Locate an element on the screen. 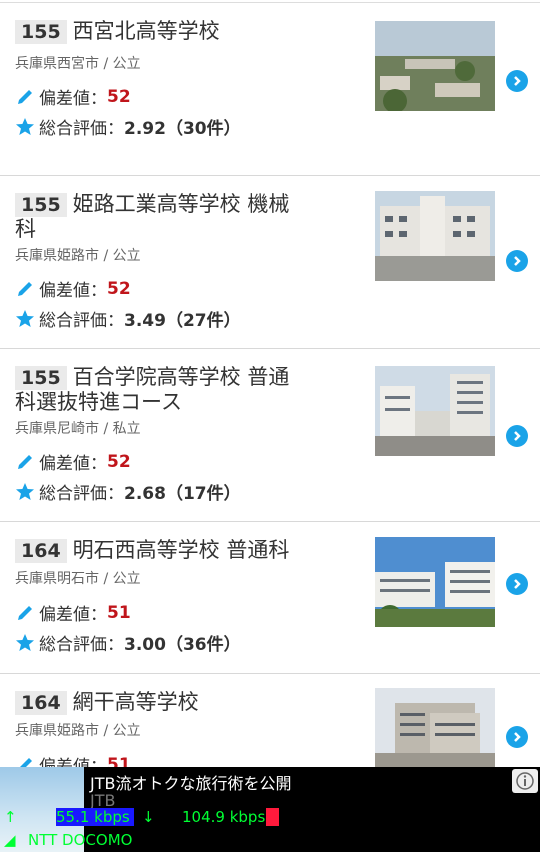 The height and width of the screenshot is (852, 540). school-location: 兵庫県西宮市 / 公立 is located at coordinates (78, 64).